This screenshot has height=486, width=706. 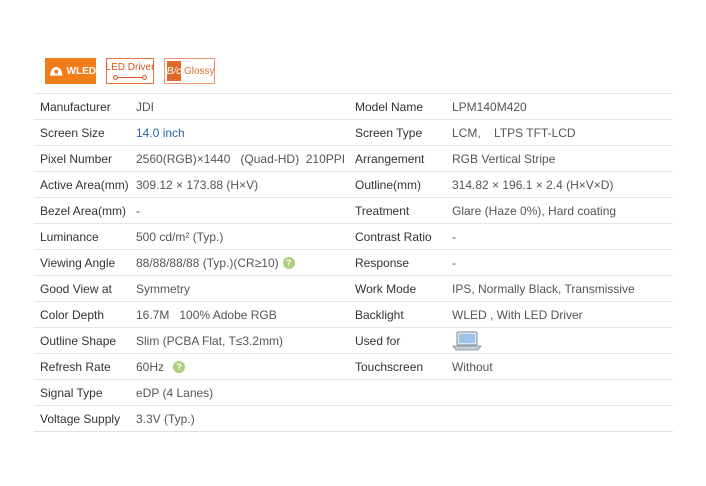 What do you see at coordinates (559, 366) in the screenshot?
I see `spec-value: Without` at bounding box center [559, 366].